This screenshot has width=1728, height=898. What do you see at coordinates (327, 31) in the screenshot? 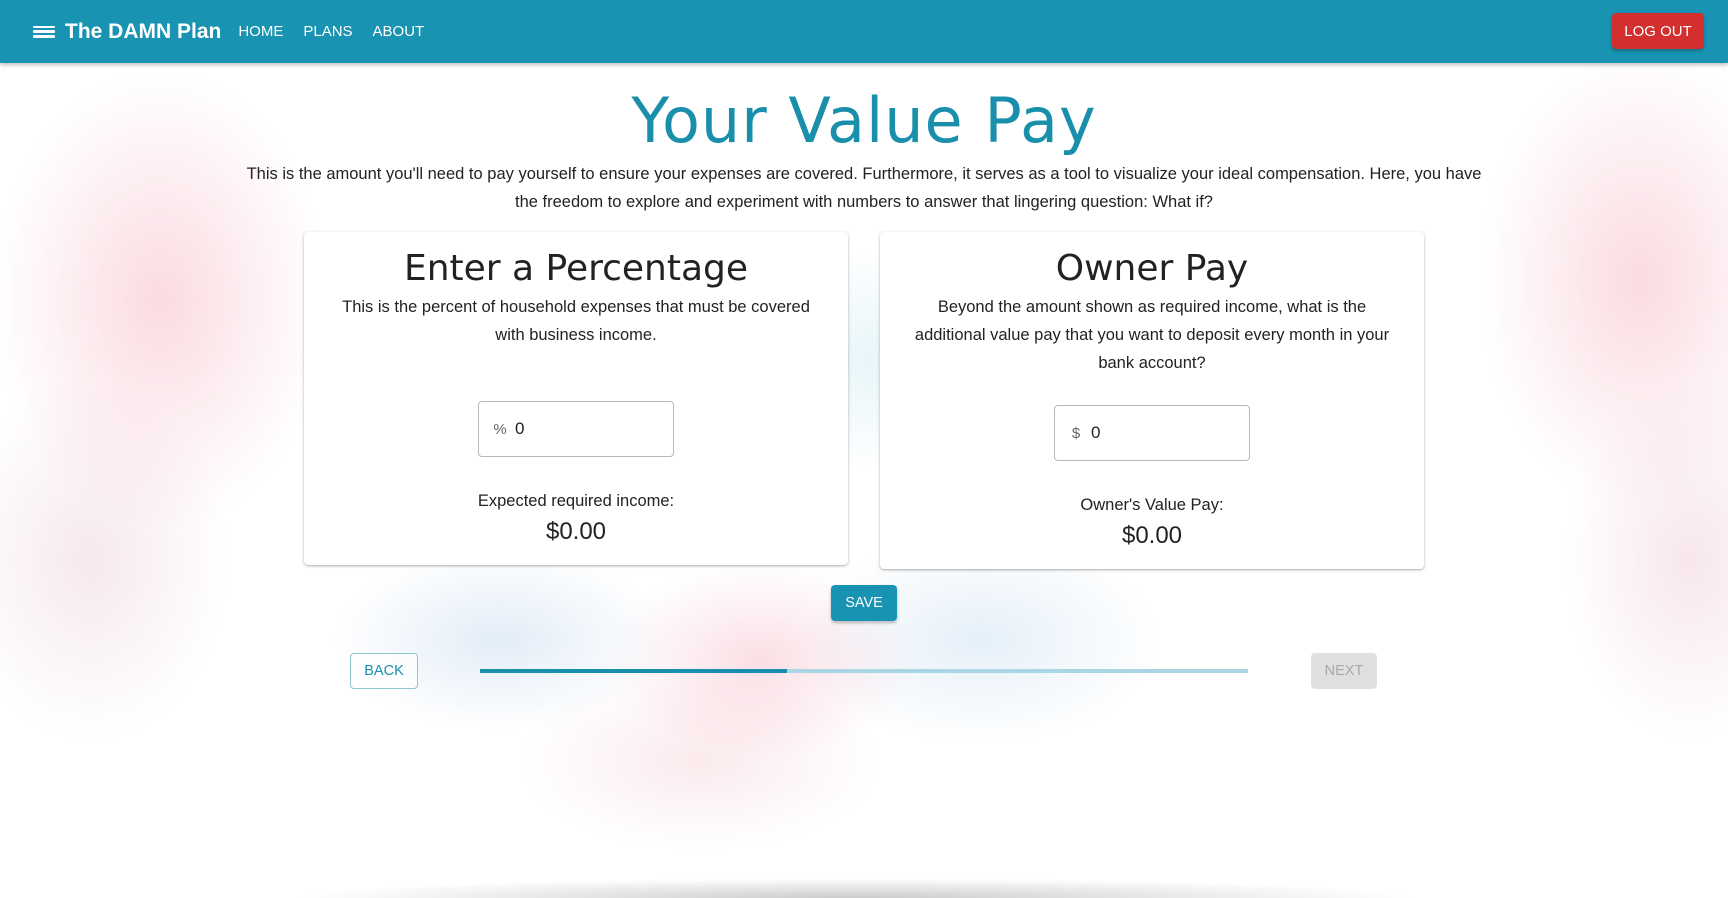
I see `nav-plans-link: PLANS` at bounding box center [327, 31].